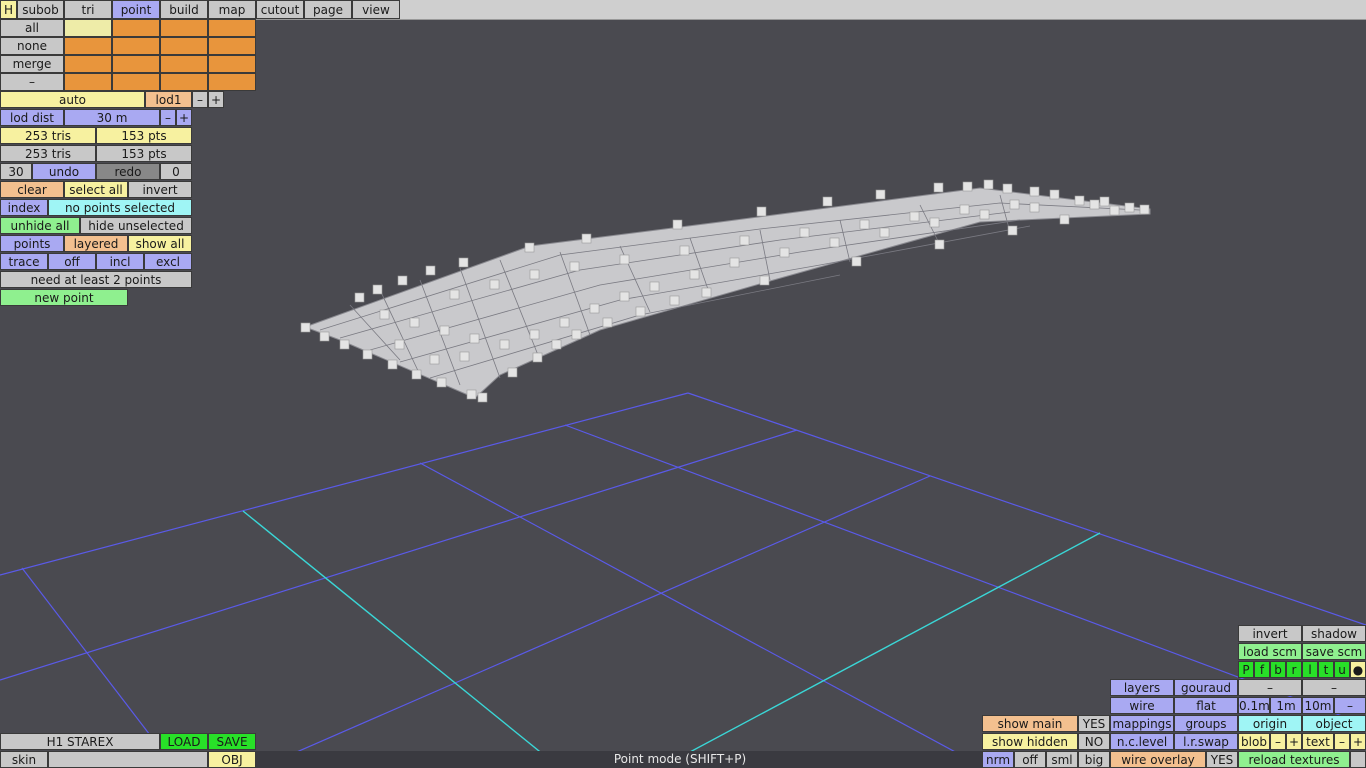 The image size is (1366, 768). Describe the element at coordinates (1350, 705) in the screenshot. I see `grid-off-button: –` at that location.